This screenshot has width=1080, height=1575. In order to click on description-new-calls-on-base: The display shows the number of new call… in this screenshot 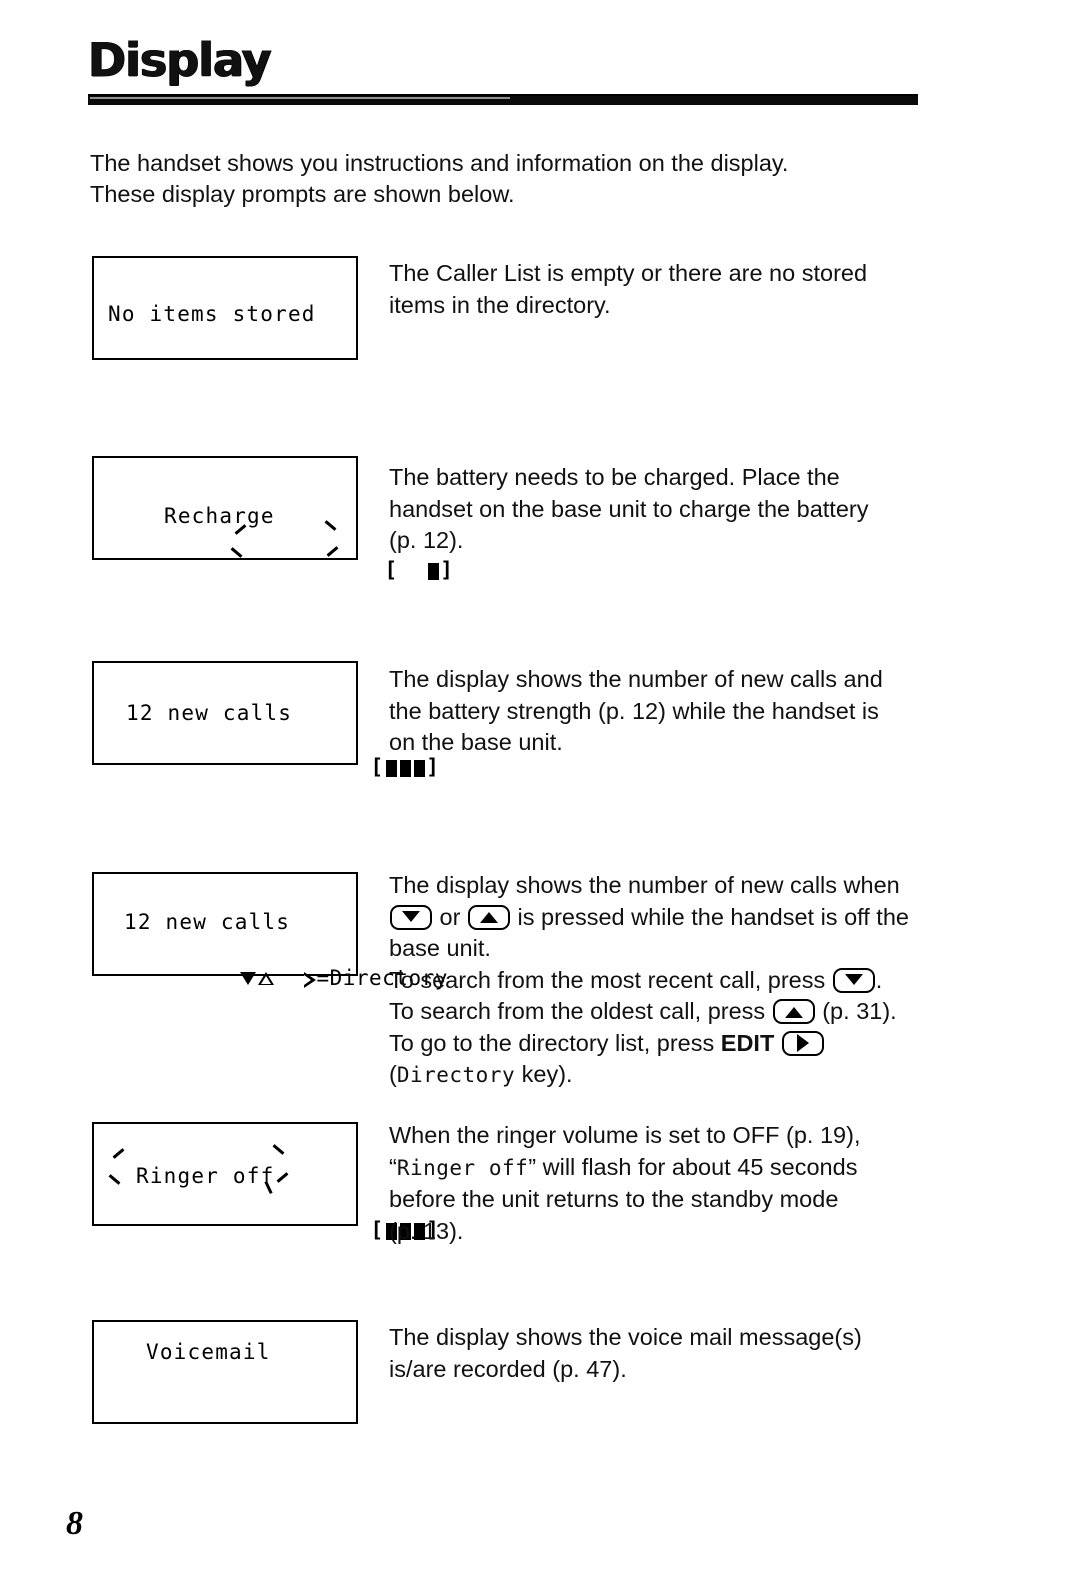, I will do `click(689, 711)`.